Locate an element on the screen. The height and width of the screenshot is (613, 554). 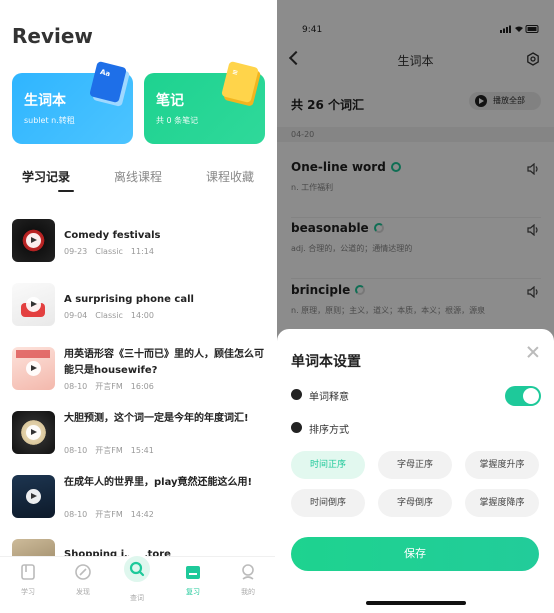
book-icon is located at coordinates (28, 572).